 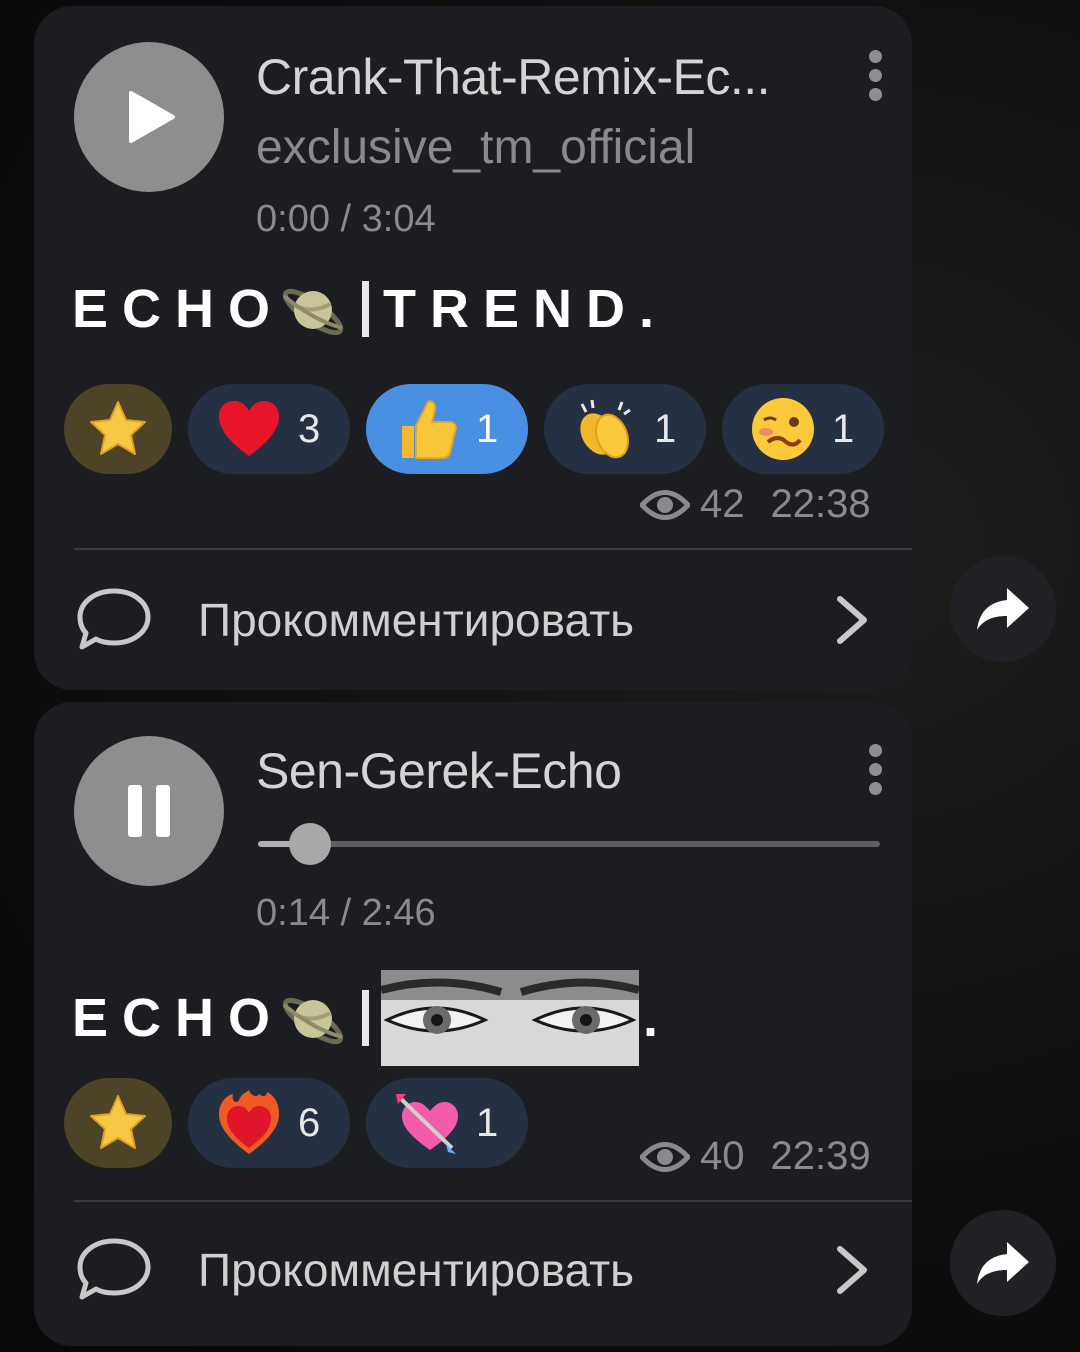 I want to click on pause-button, so click(x=149, y=811).